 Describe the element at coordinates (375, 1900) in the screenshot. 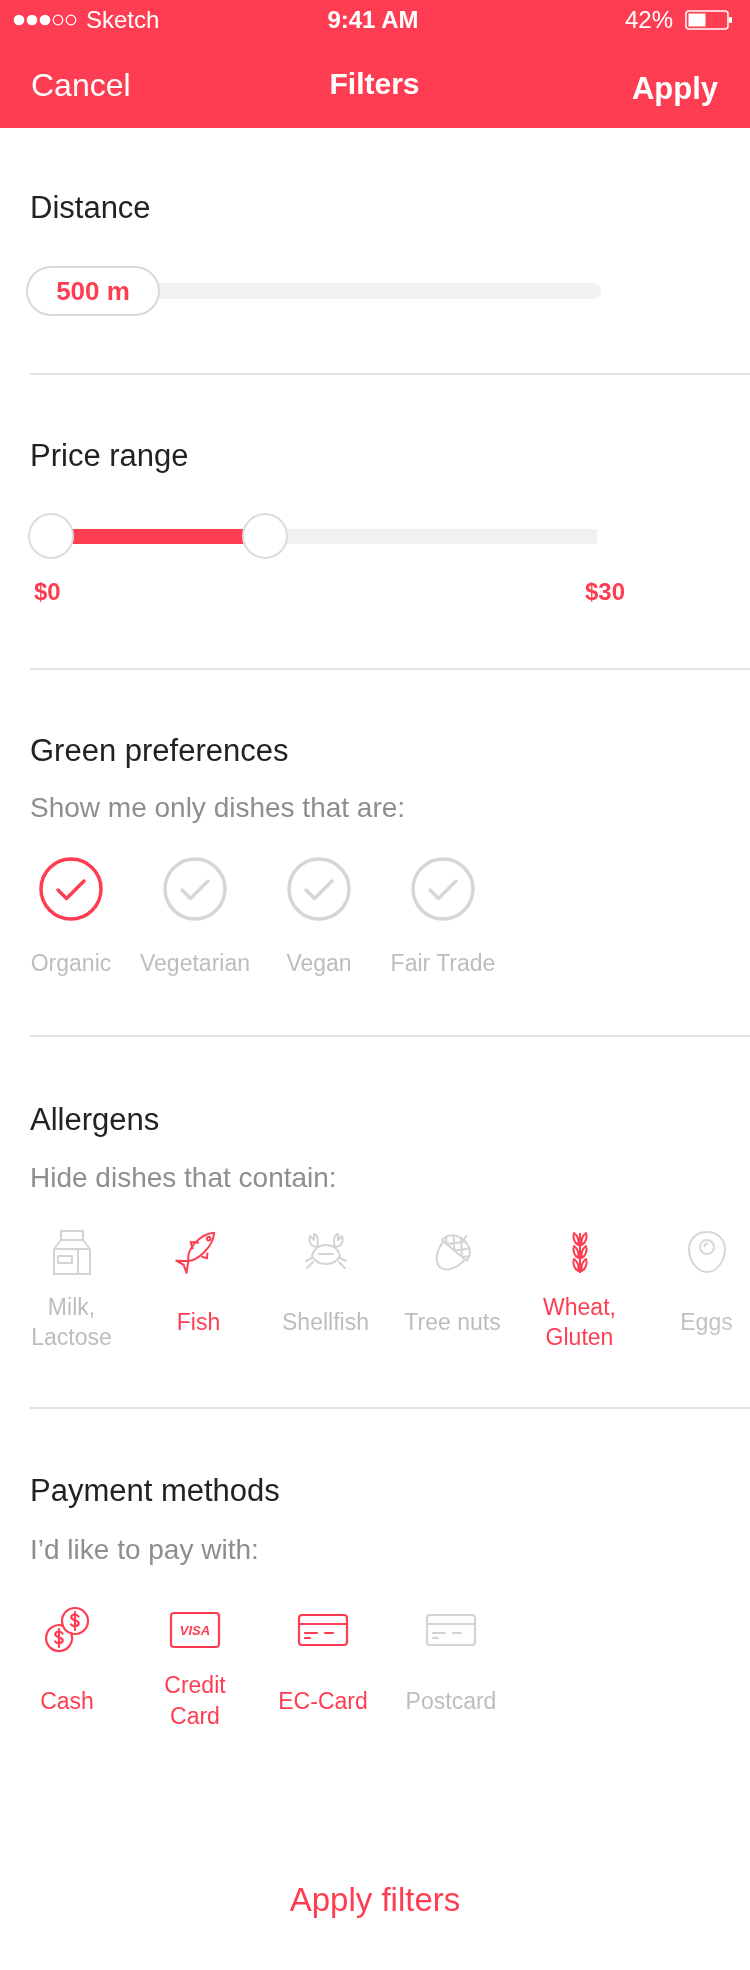

I see `apply-filters-button: Apply filters` at that location.